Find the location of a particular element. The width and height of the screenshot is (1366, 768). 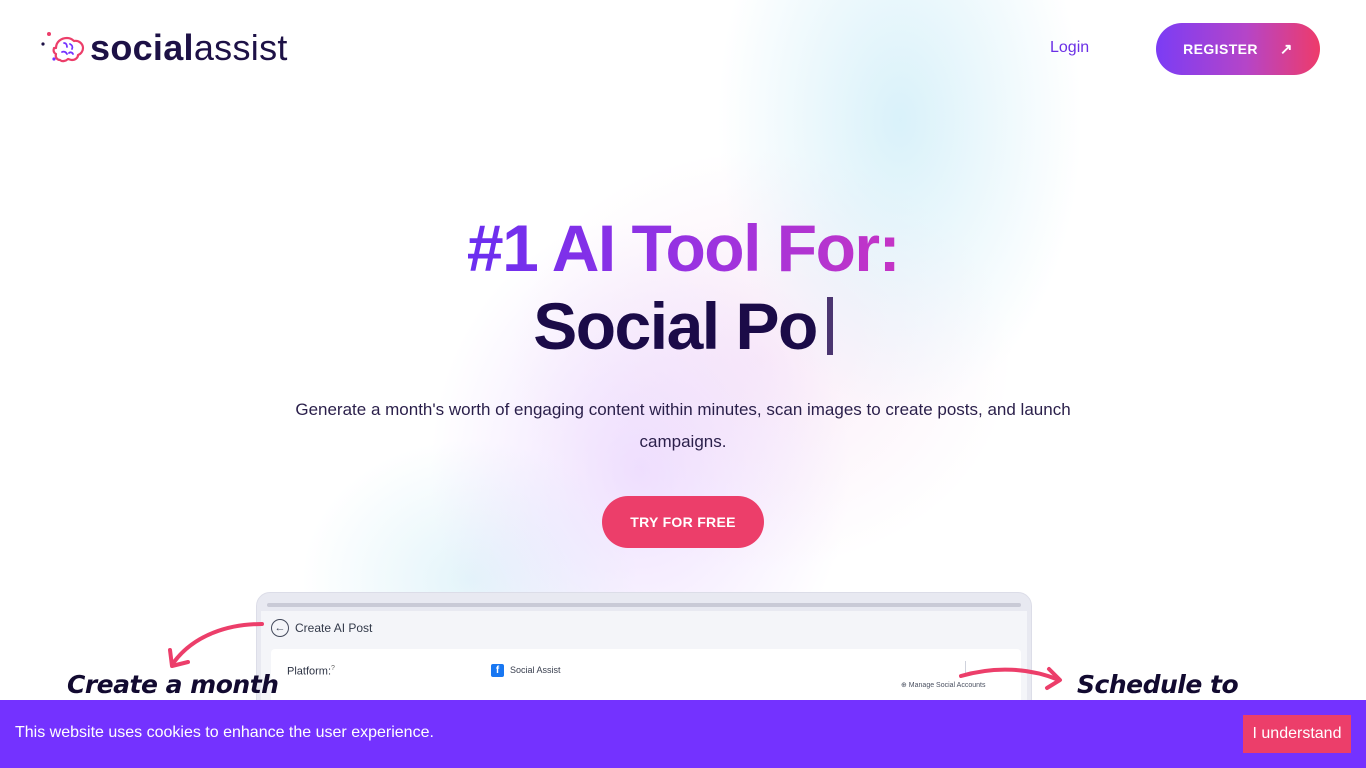

register-button: REGISTER ↗ is located at coordinates (1238, 49).